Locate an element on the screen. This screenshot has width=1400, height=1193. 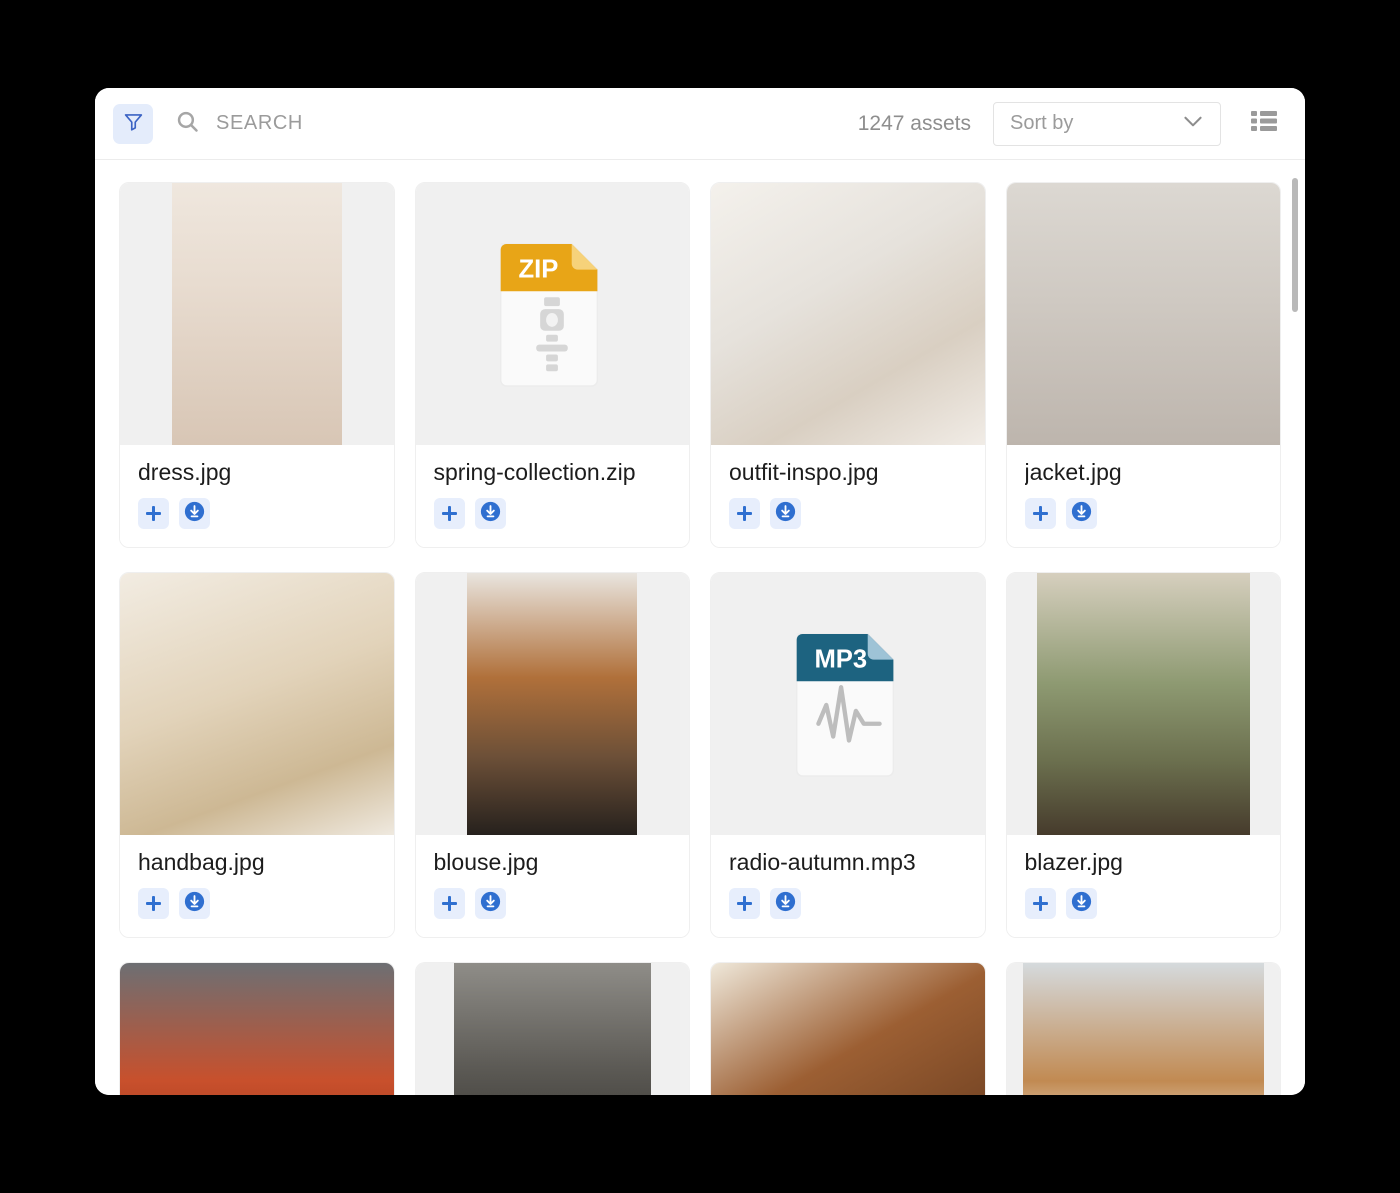
asset-card-body: outfit-inspo.jpg is located at coordinates (848, 496).